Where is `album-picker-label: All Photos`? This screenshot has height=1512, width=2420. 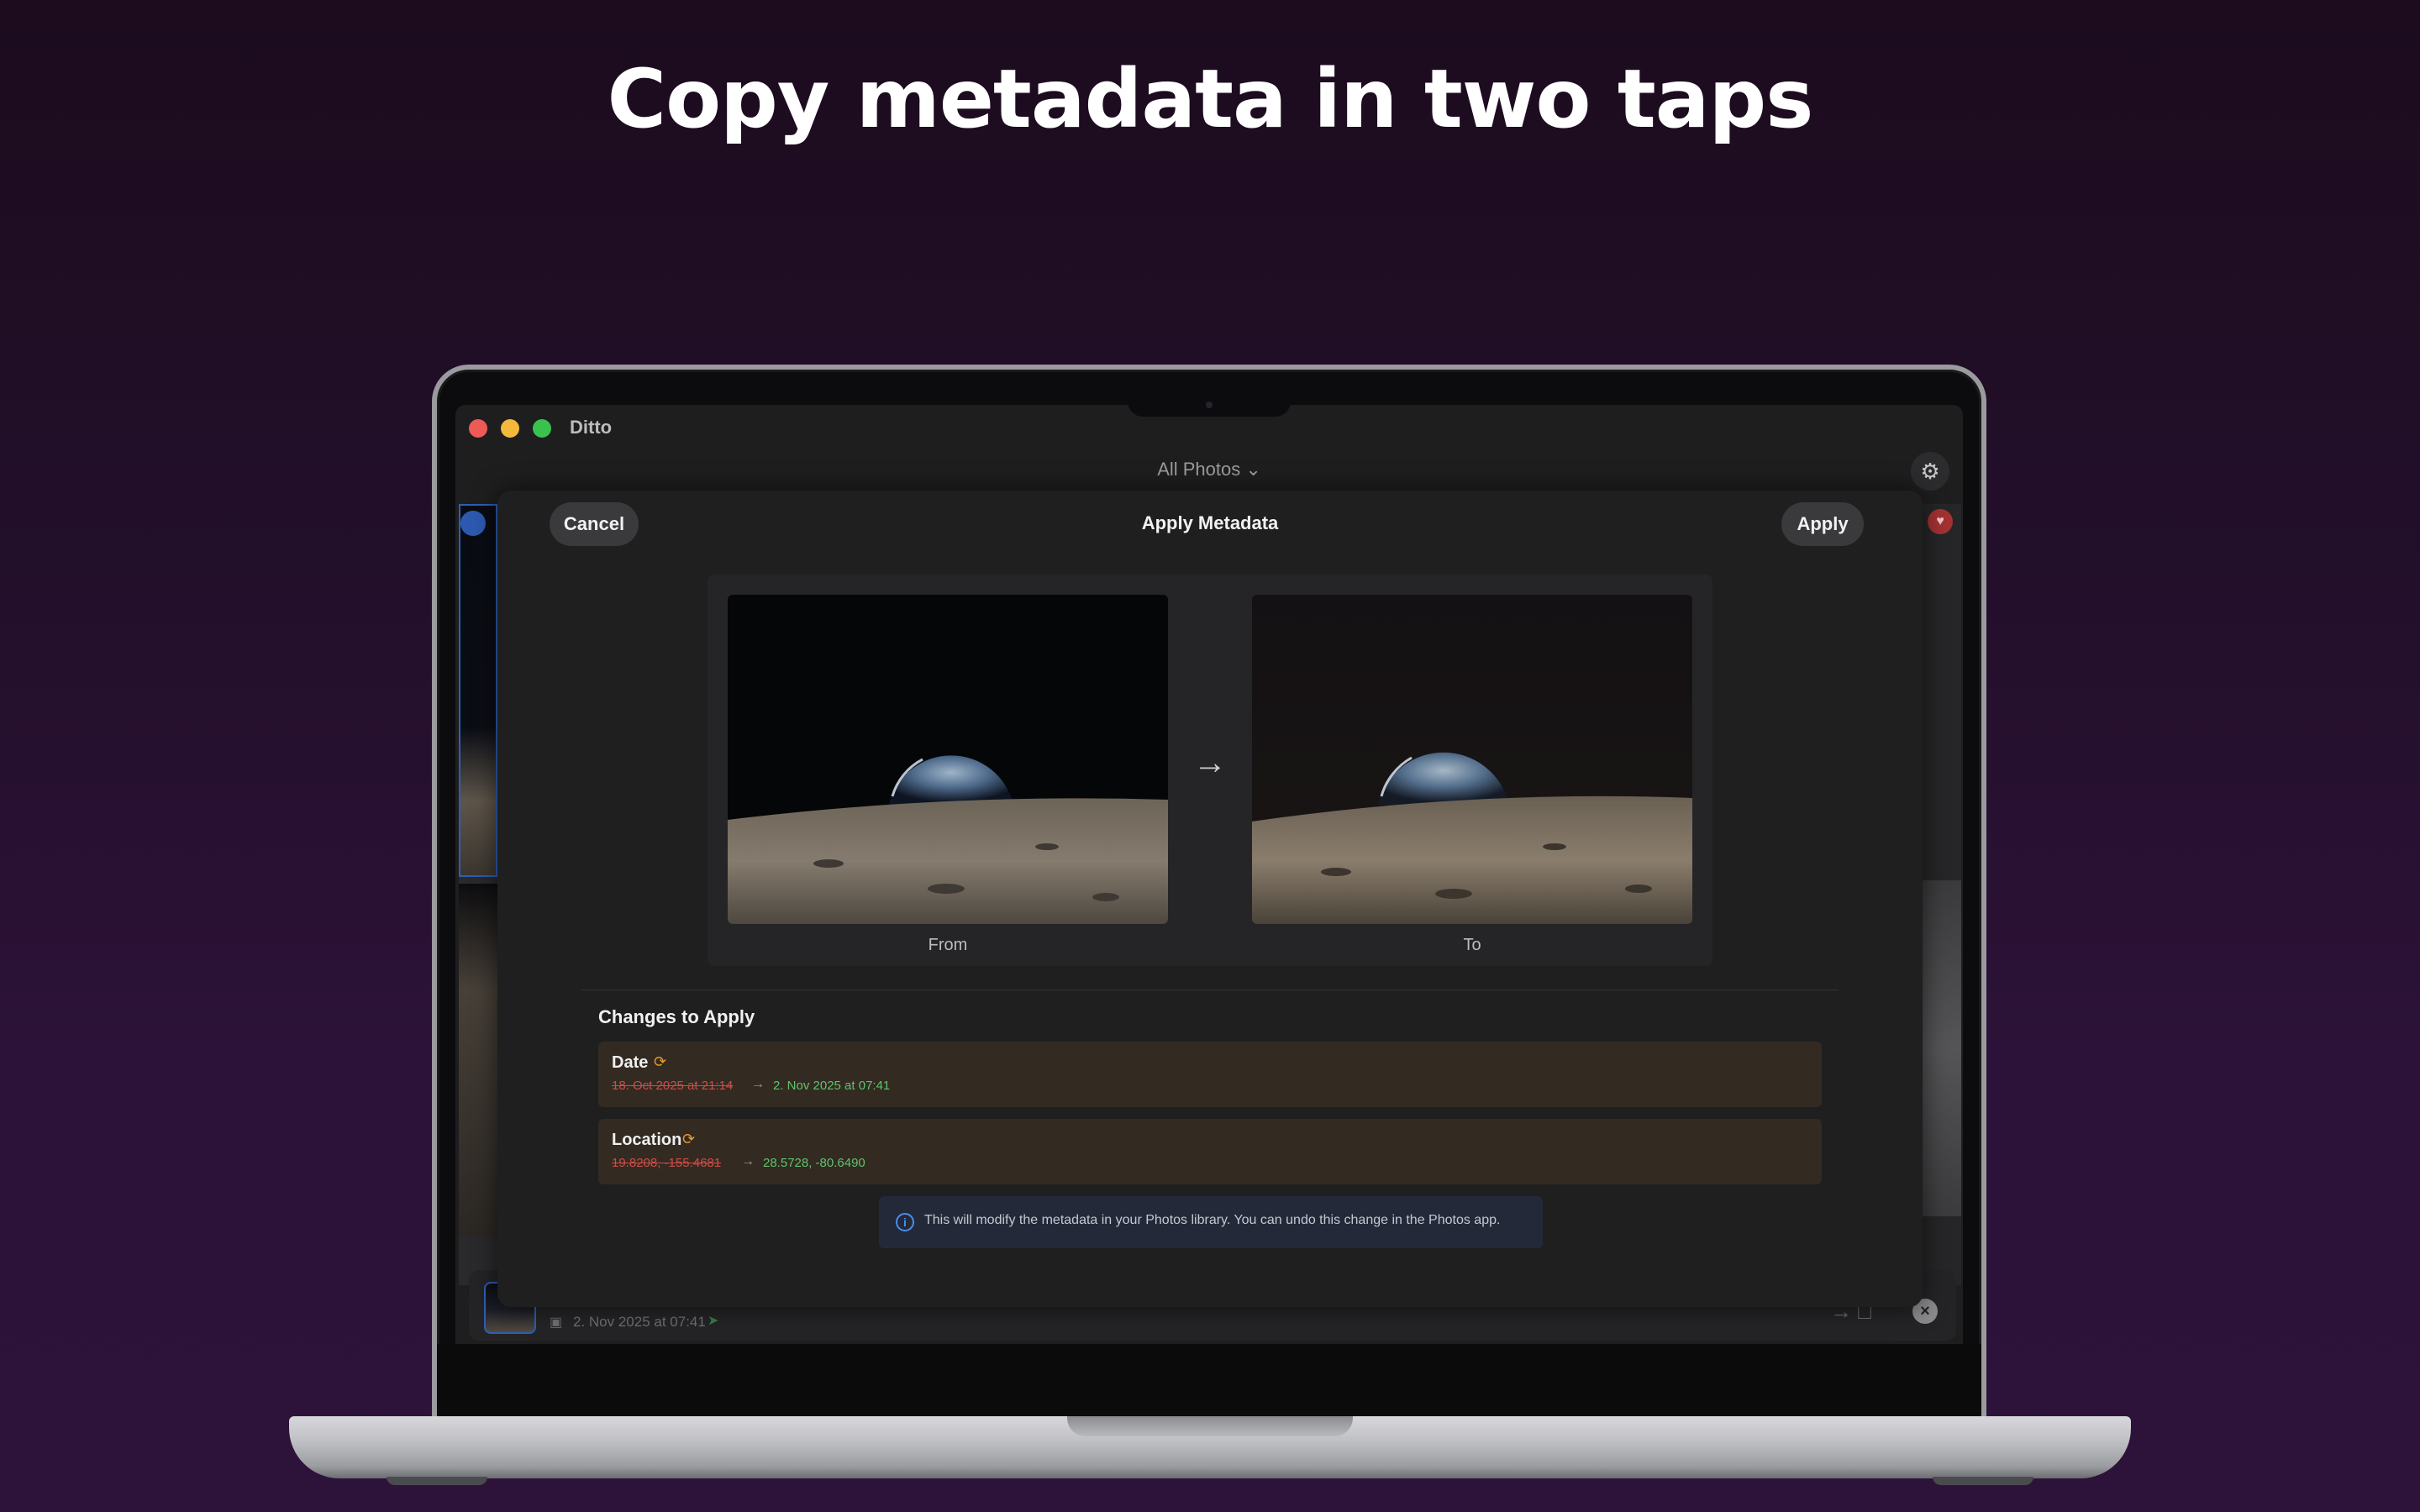 album-picker-label: All Photos is located at coordinates (1199, 469).